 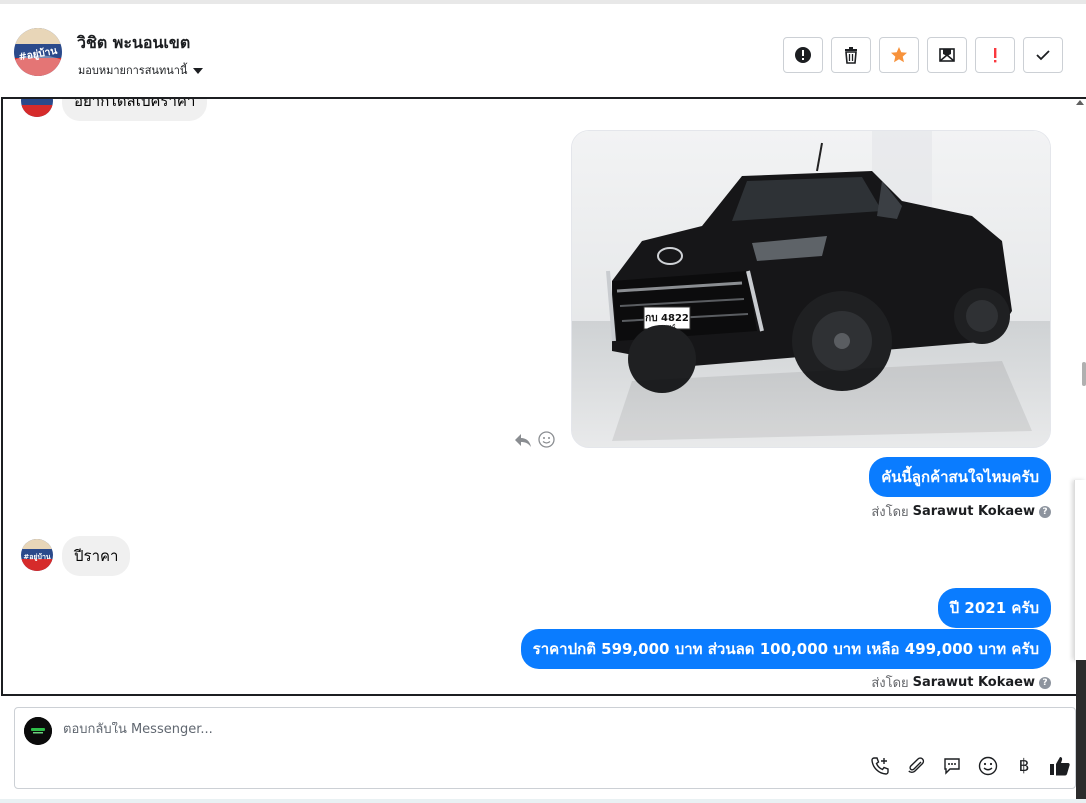 What do you see at coordinates (988, 766) in the screenshot?
I see `emoji-icon` at bounding box center [988, 766].